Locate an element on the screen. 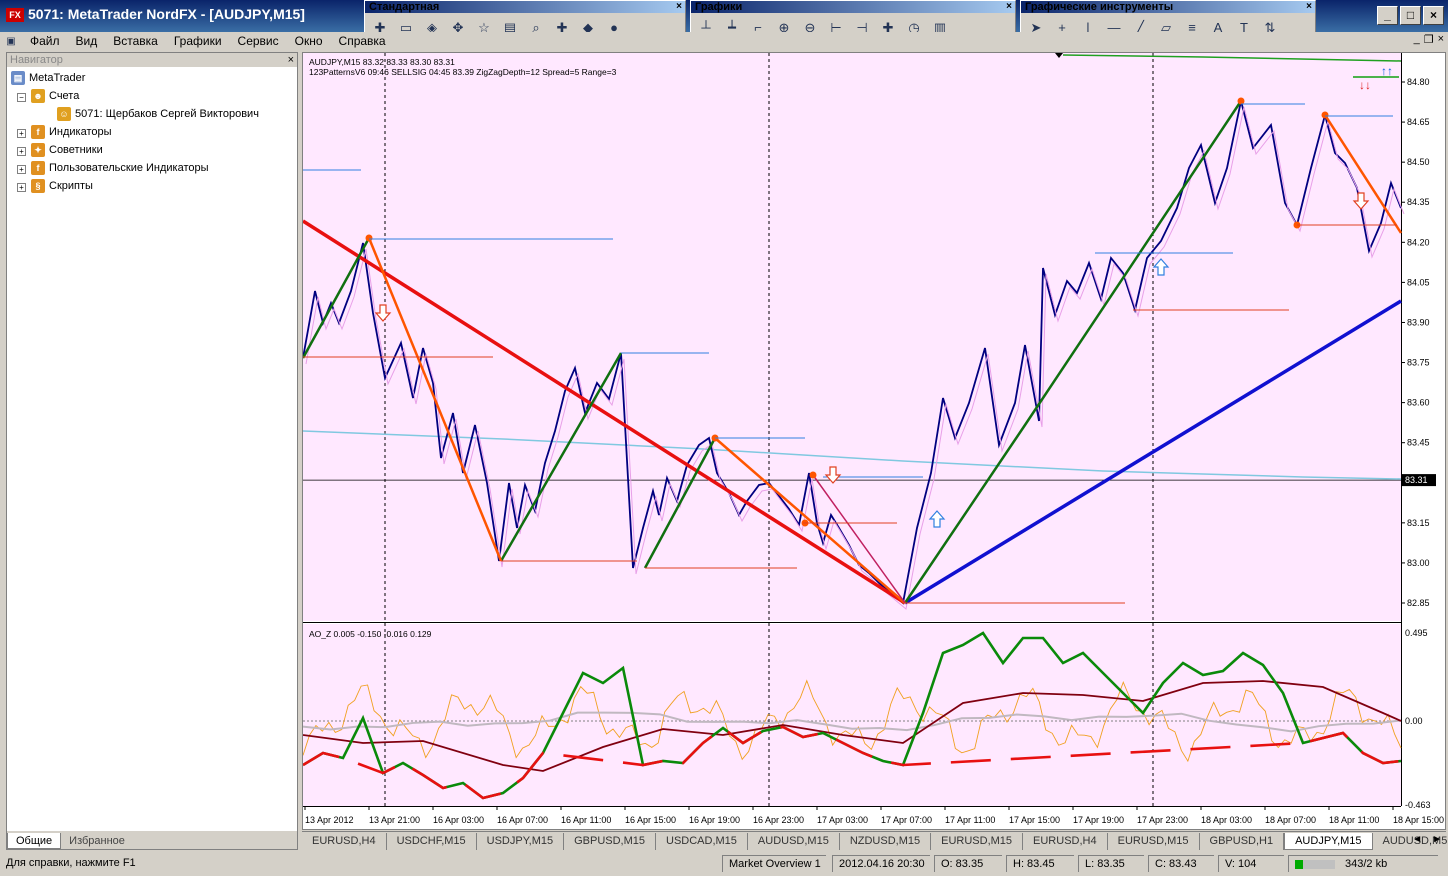 This screenshot has height=876, width=1448. tree-custom-indicators: f Пользовательские Индикаторы is located at coordinates (120, 168).